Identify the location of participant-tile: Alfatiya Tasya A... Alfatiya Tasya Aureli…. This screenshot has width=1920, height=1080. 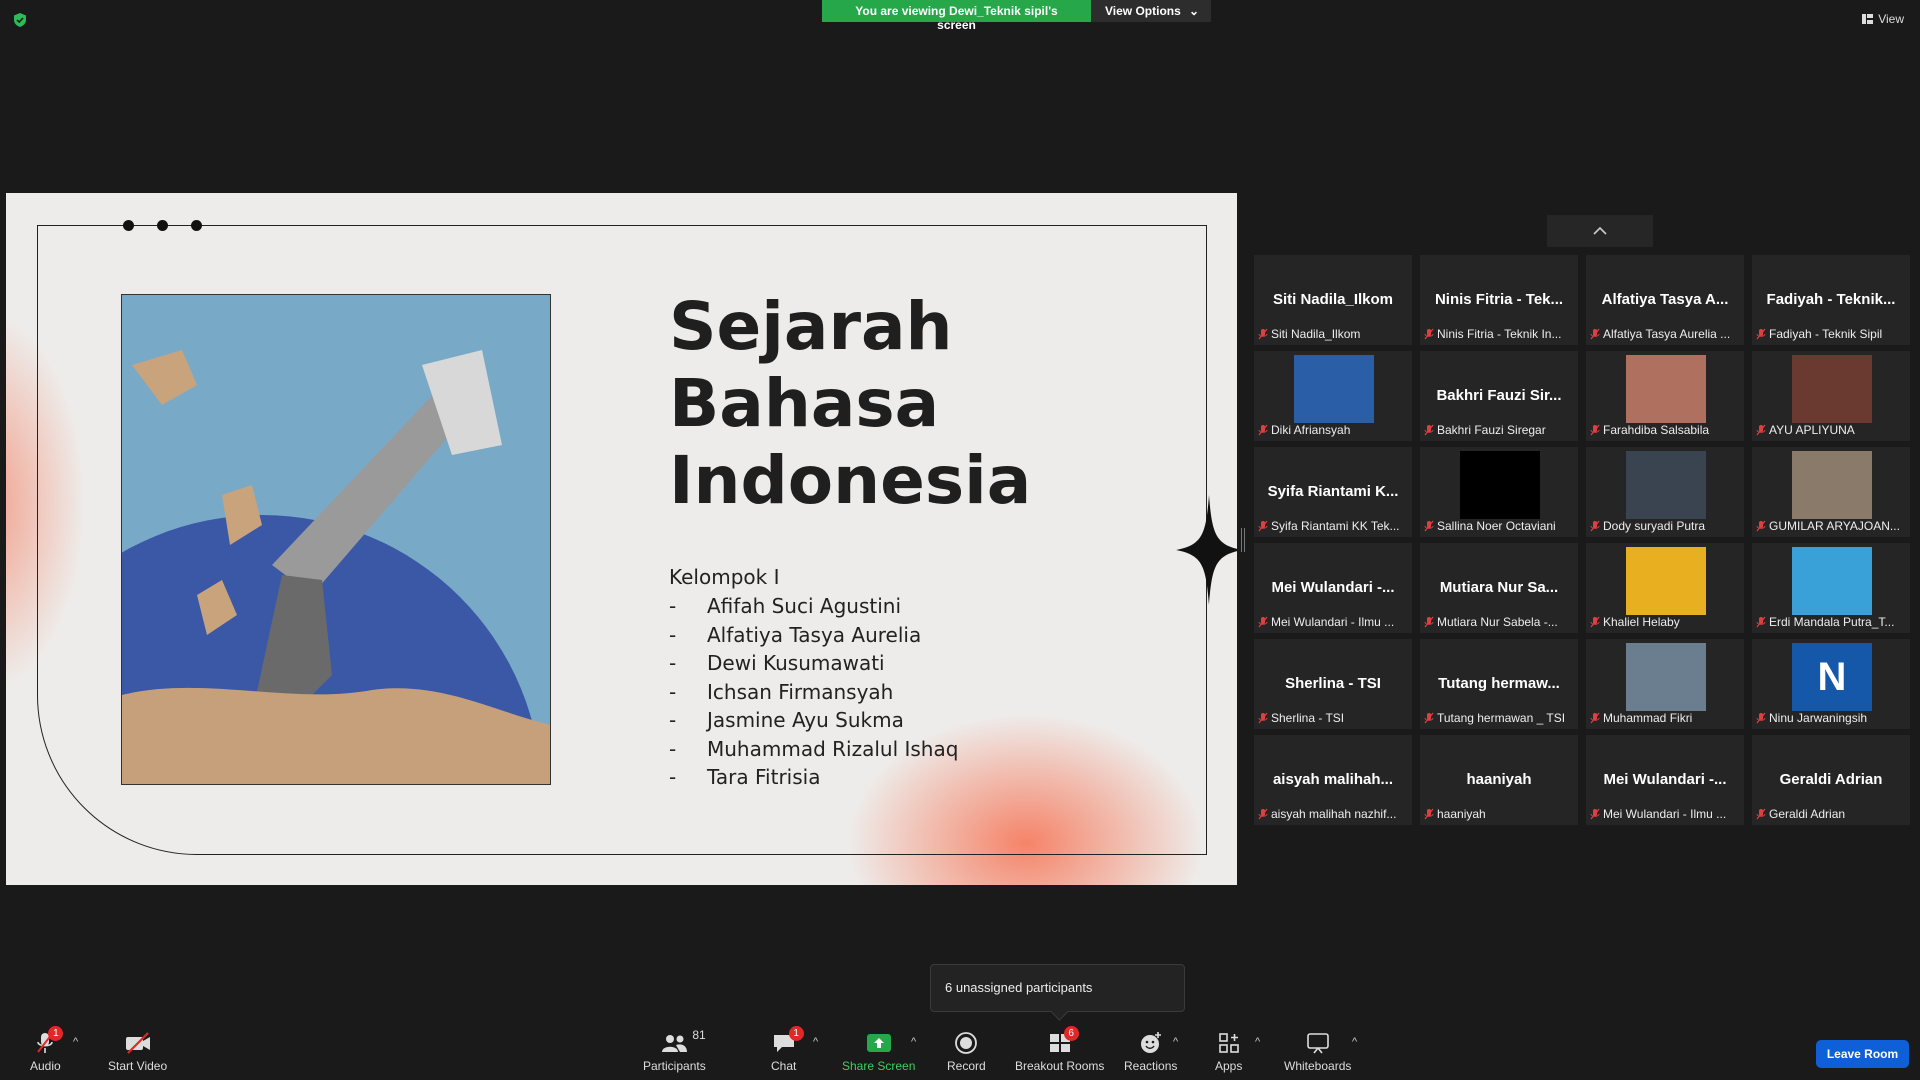
(1665, 300).